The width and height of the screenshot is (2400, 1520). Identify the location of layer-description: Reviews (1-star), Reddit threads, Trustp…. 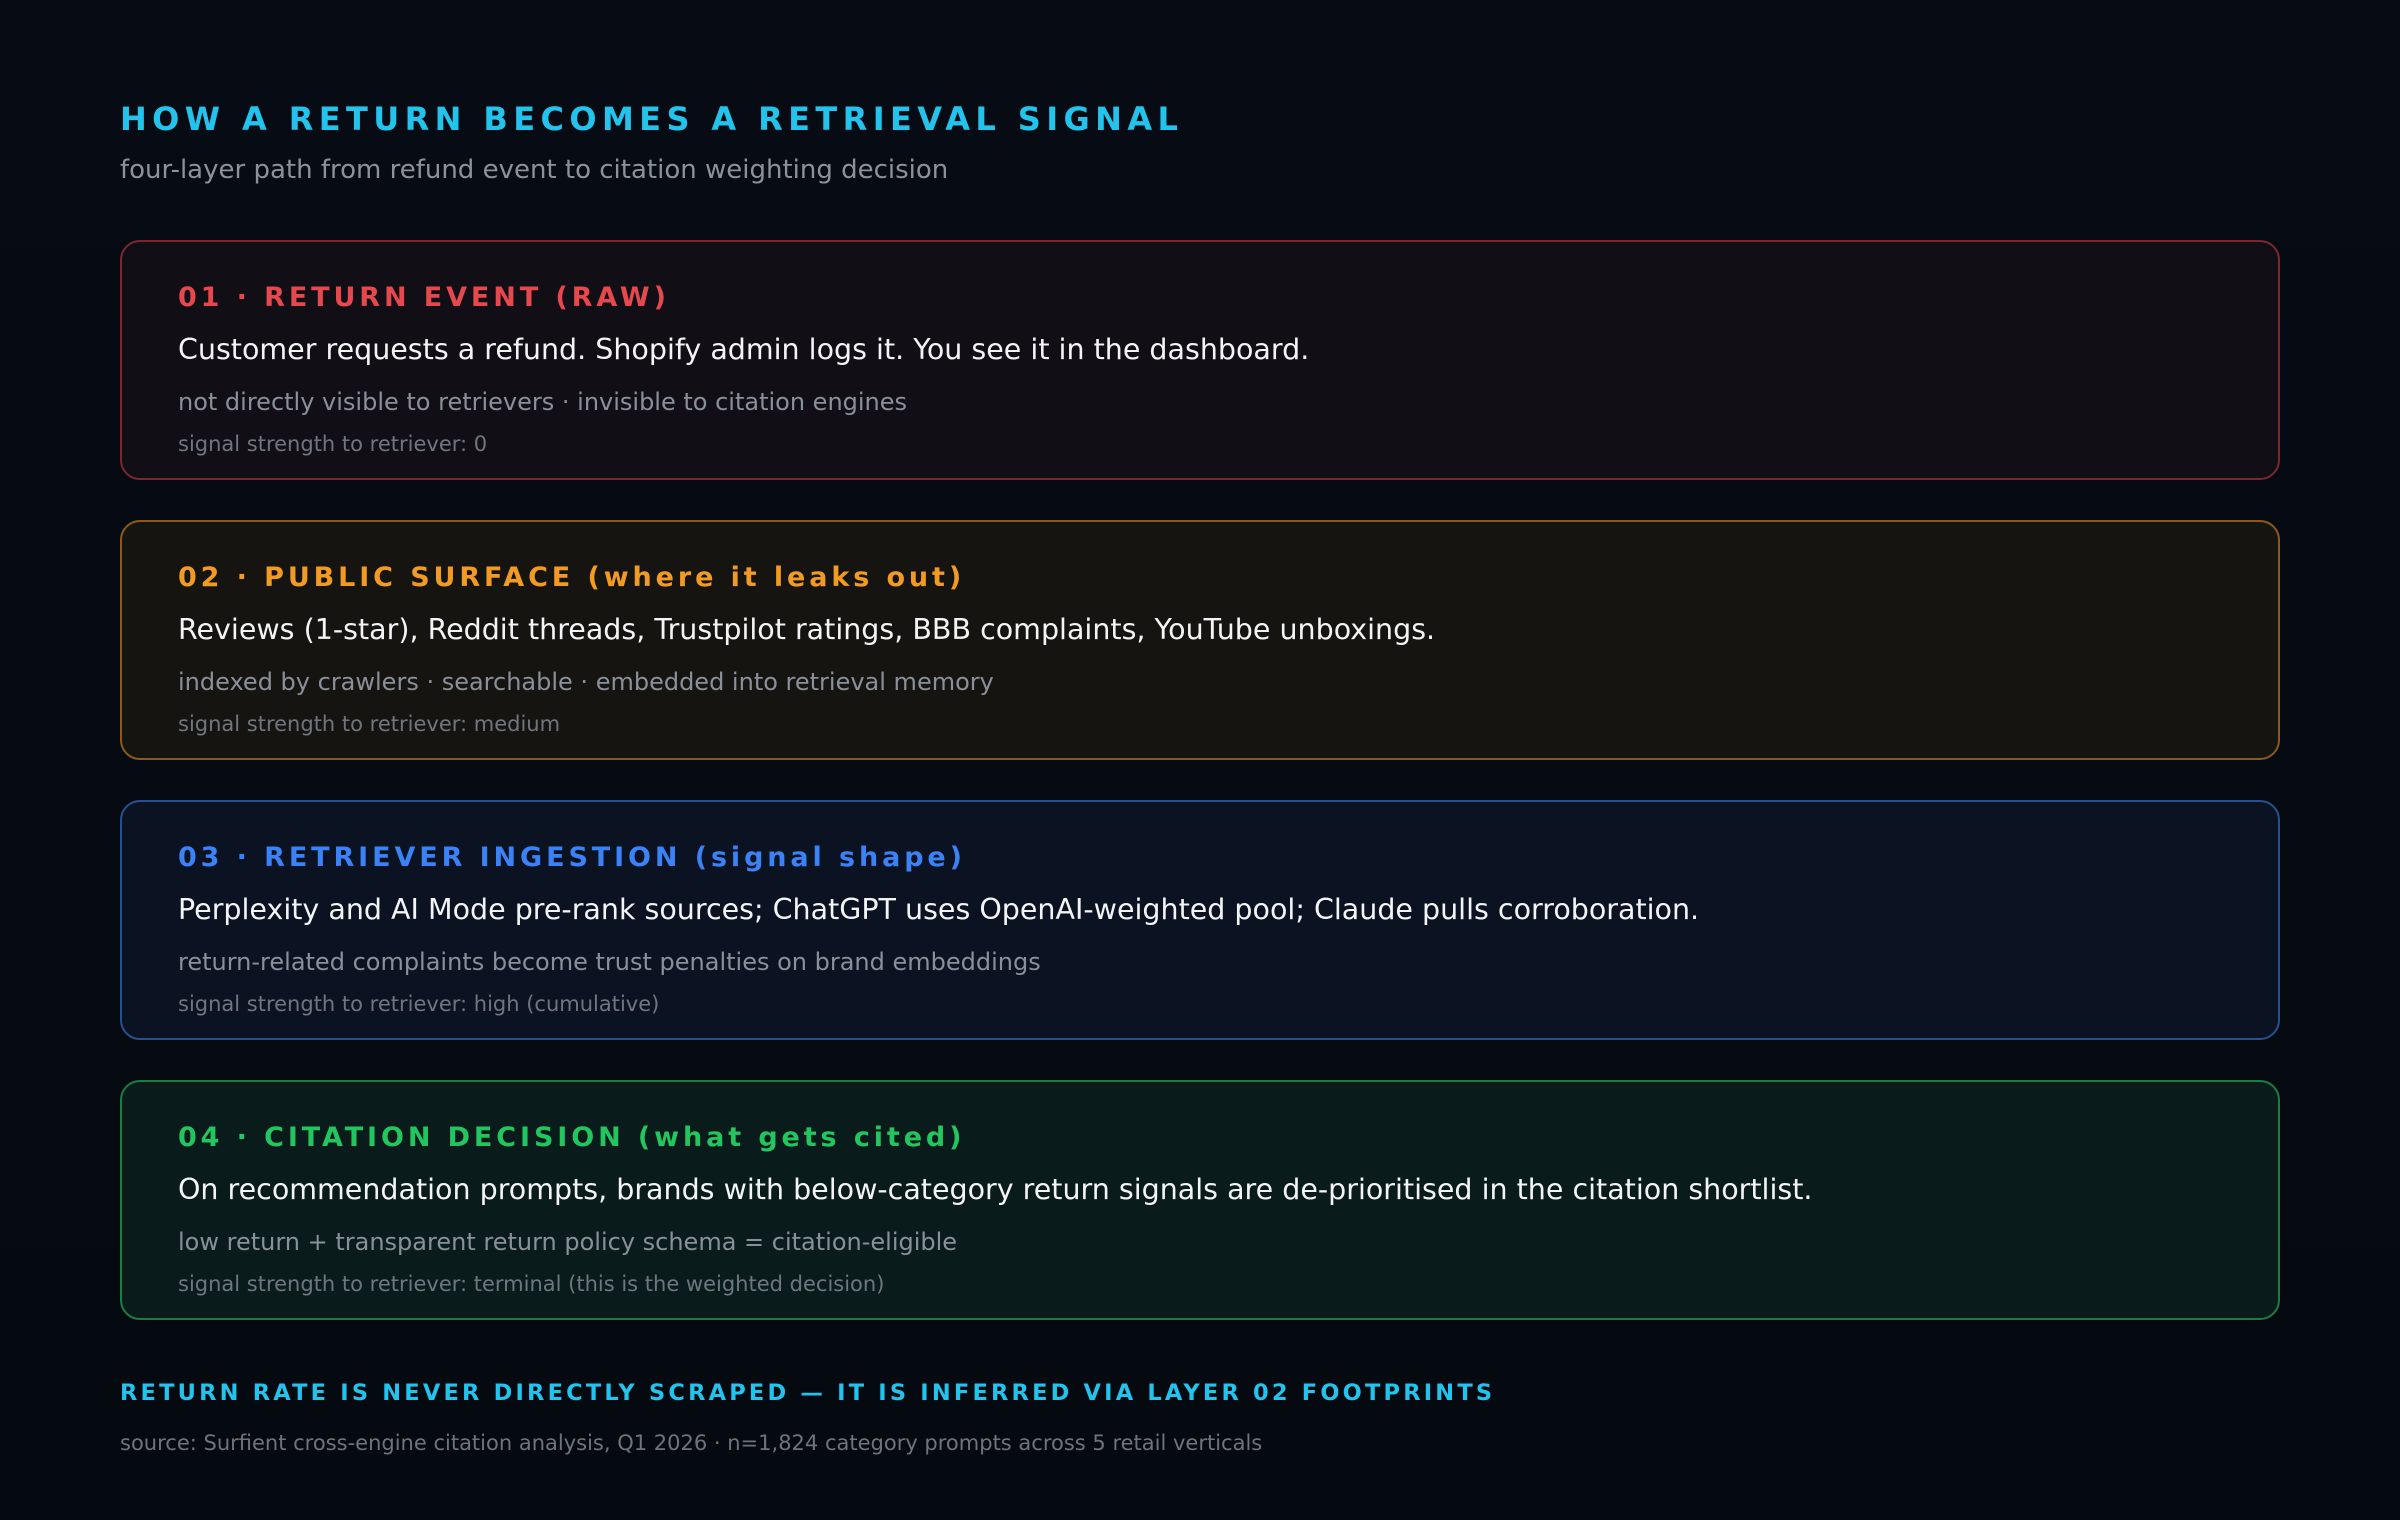
(807, 629).